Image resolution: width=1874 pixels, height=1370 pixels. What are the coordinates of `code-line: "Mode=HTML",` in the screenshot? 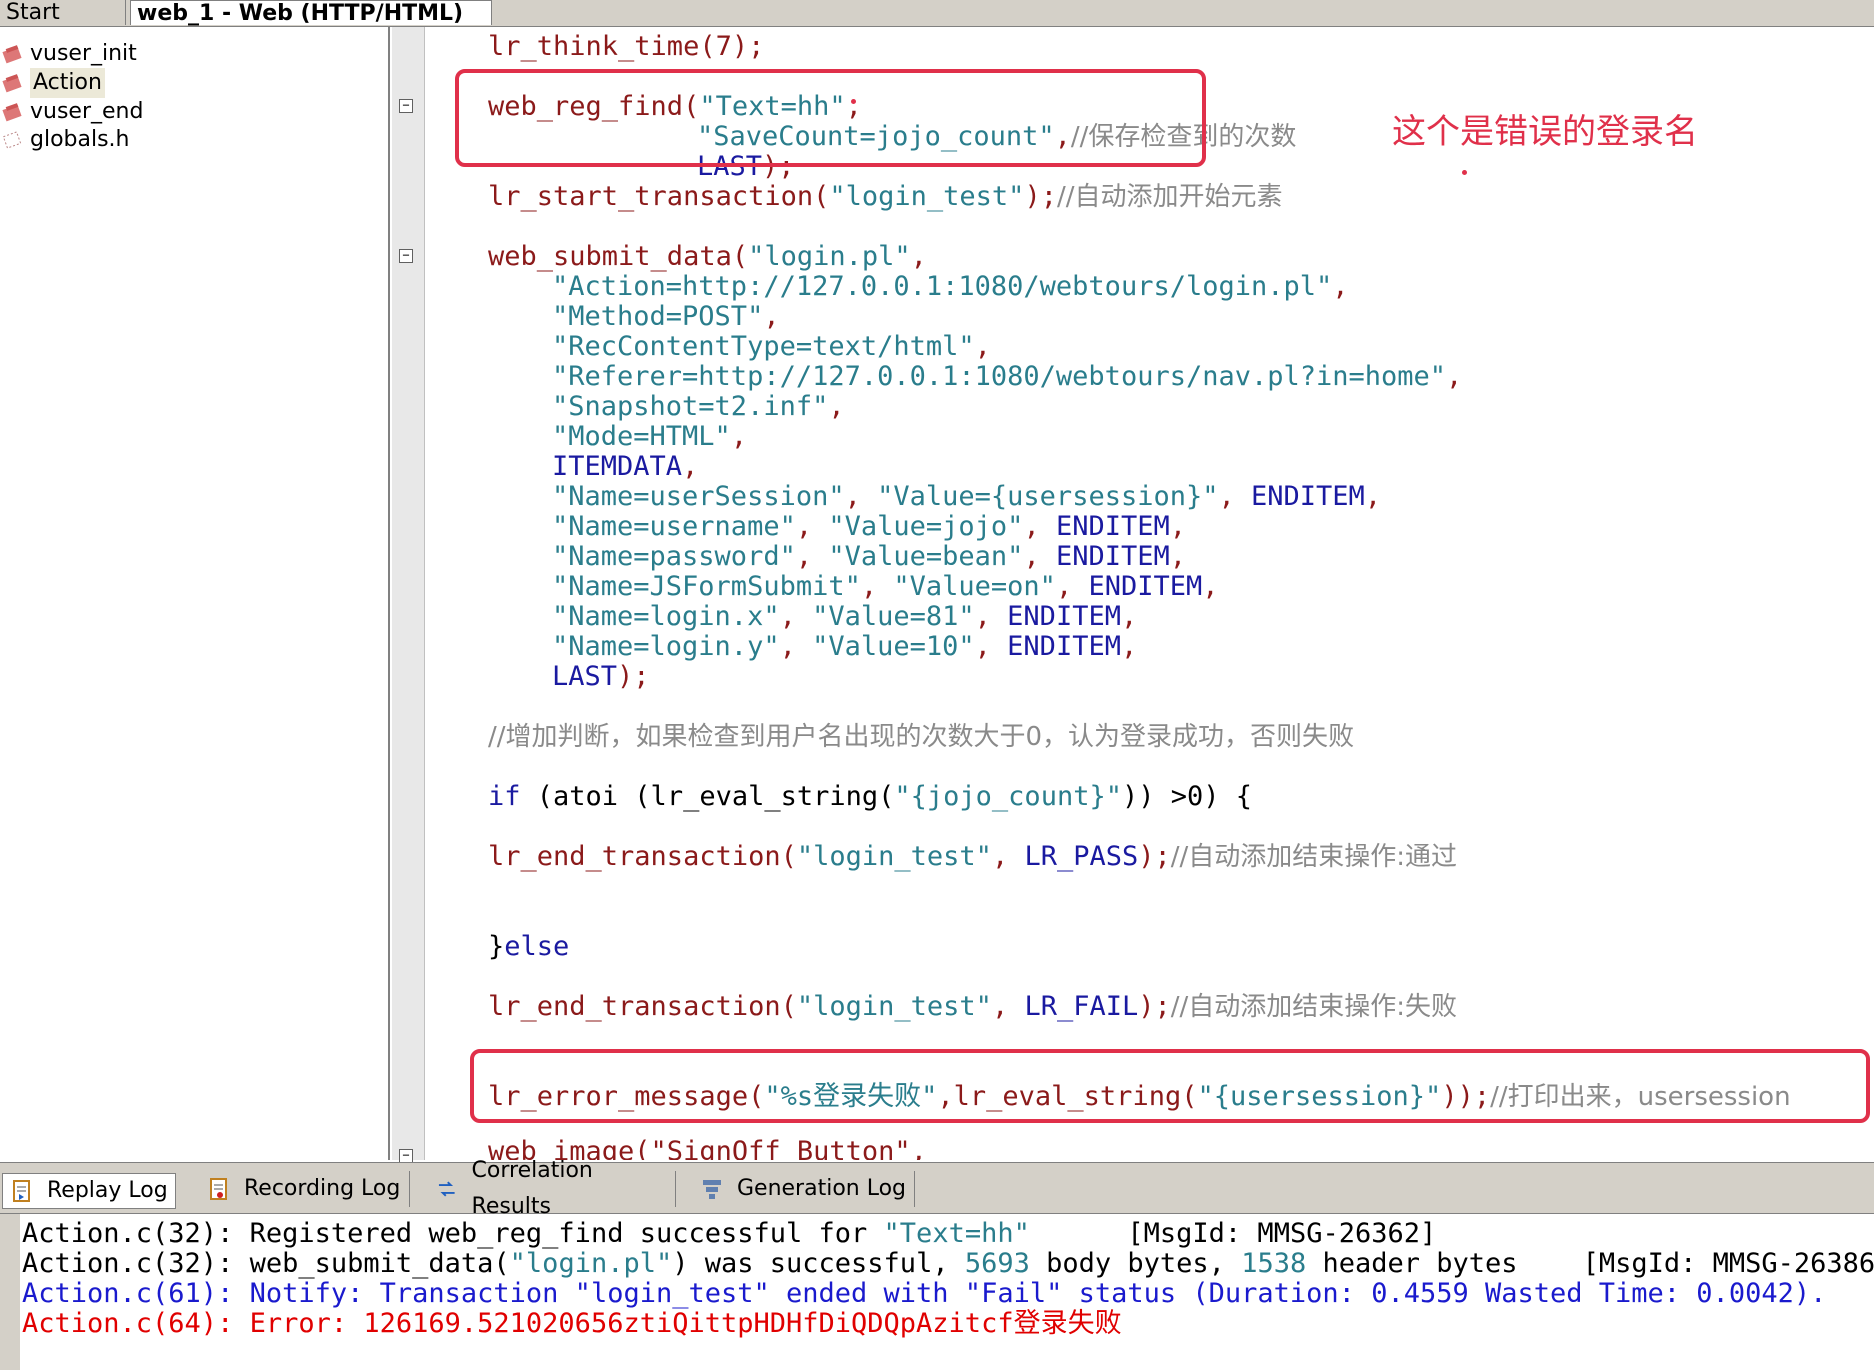 It's located at (650, 436).